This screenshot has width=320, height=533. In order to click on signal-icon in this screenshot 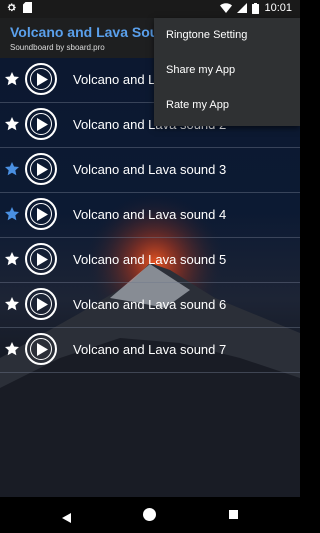, I will do `click(242, 8)`.